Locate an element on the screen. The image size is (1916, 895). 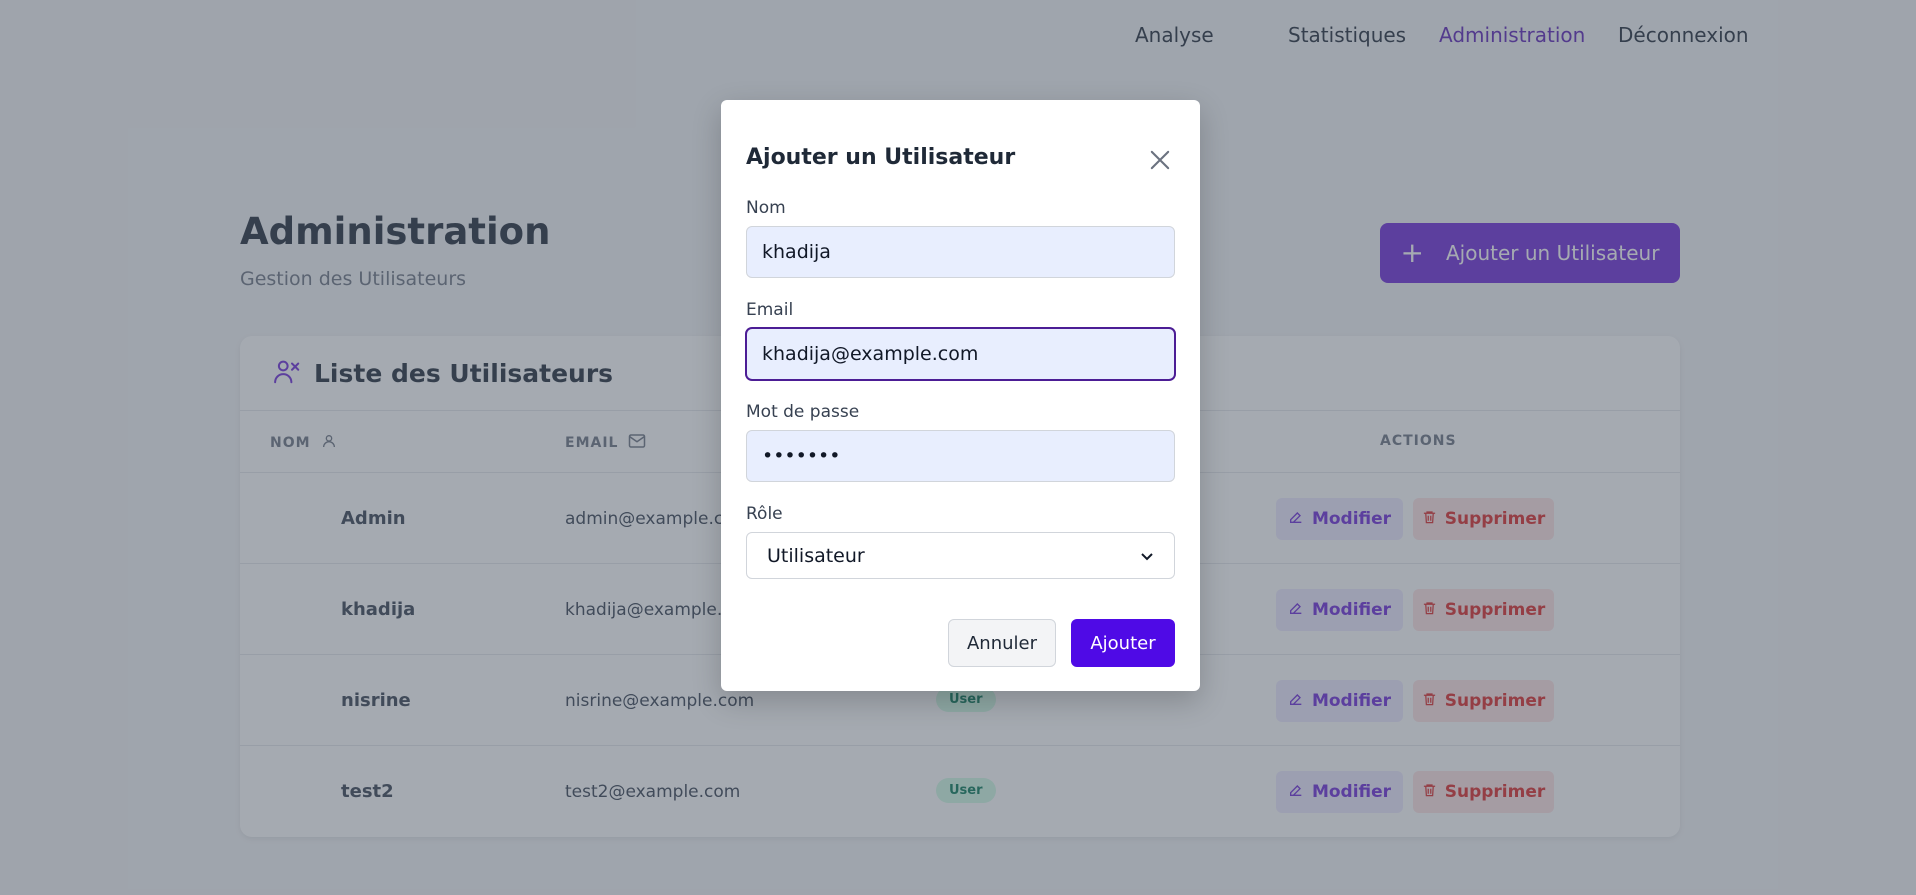
role-select: Utilisateur is located at coordinates (960, 555).